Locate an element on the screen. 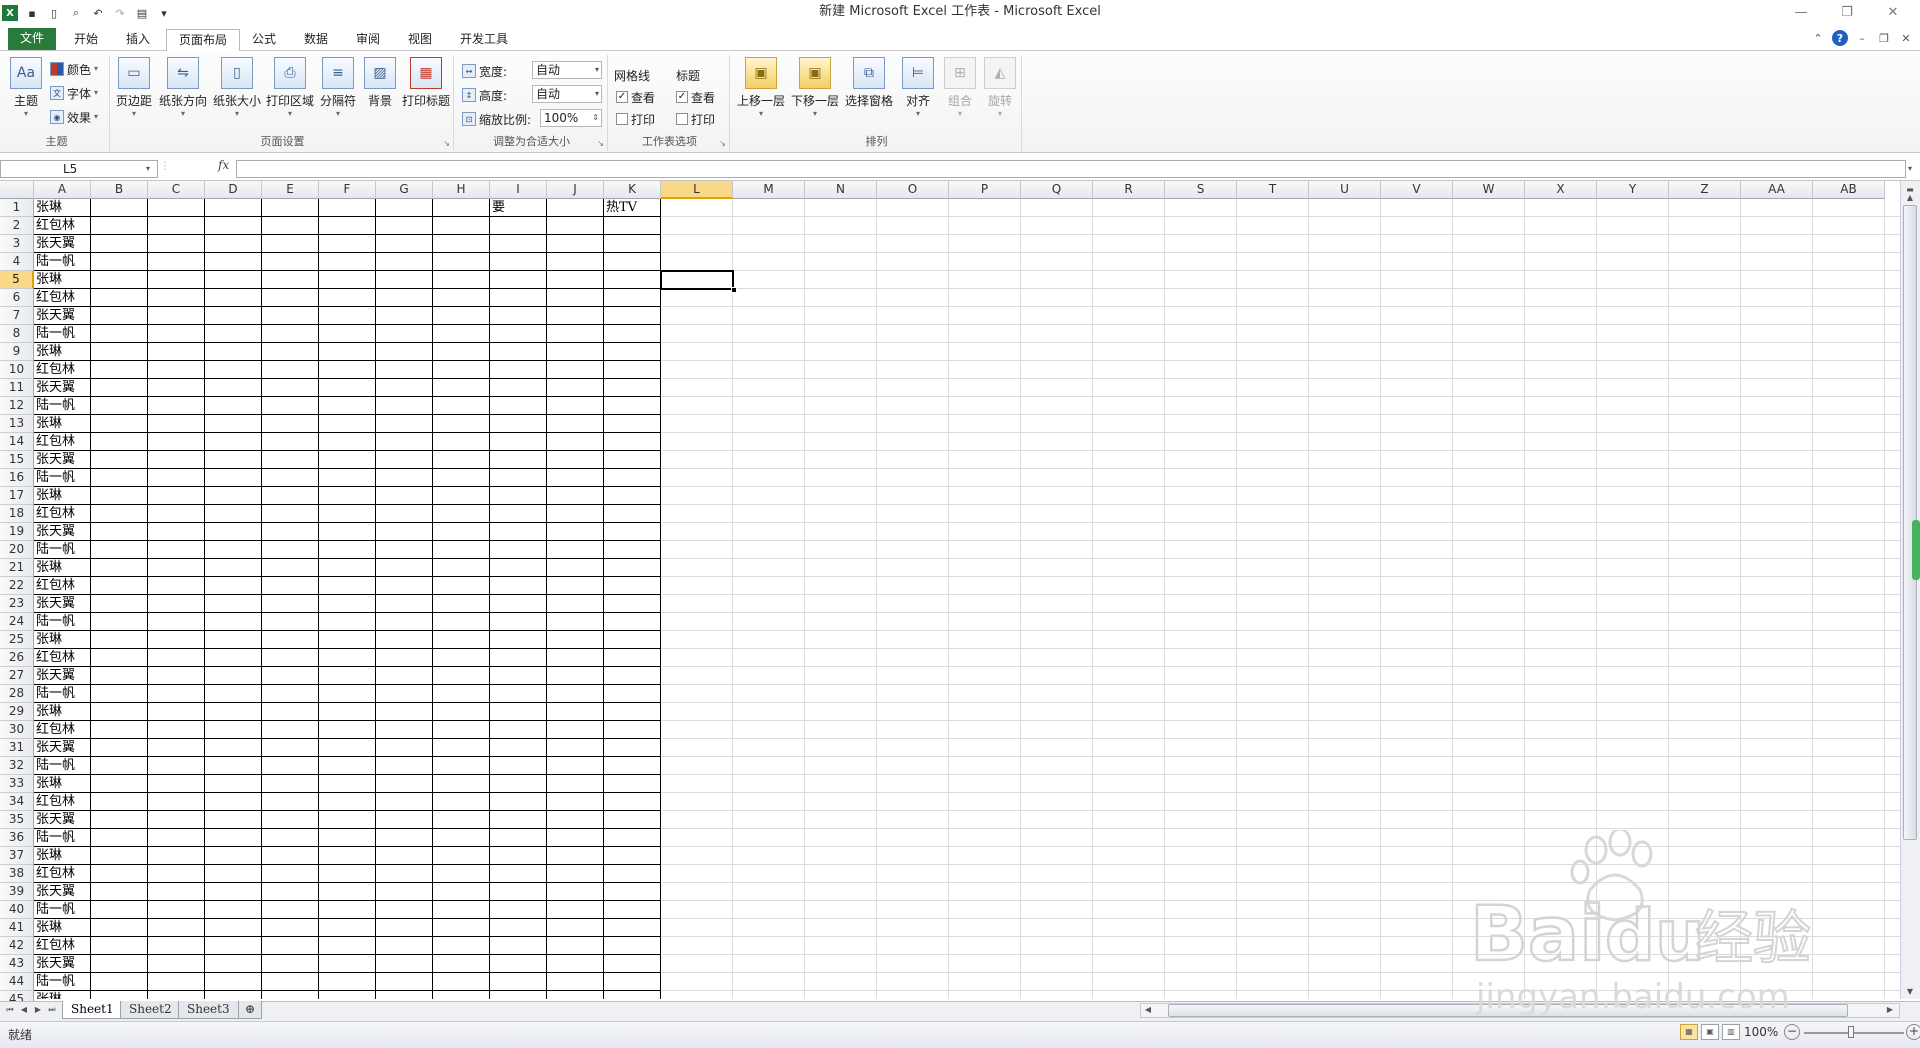 The image size is (1920, 1048). row-header-37: 37 is located at coordinates (17, 856).